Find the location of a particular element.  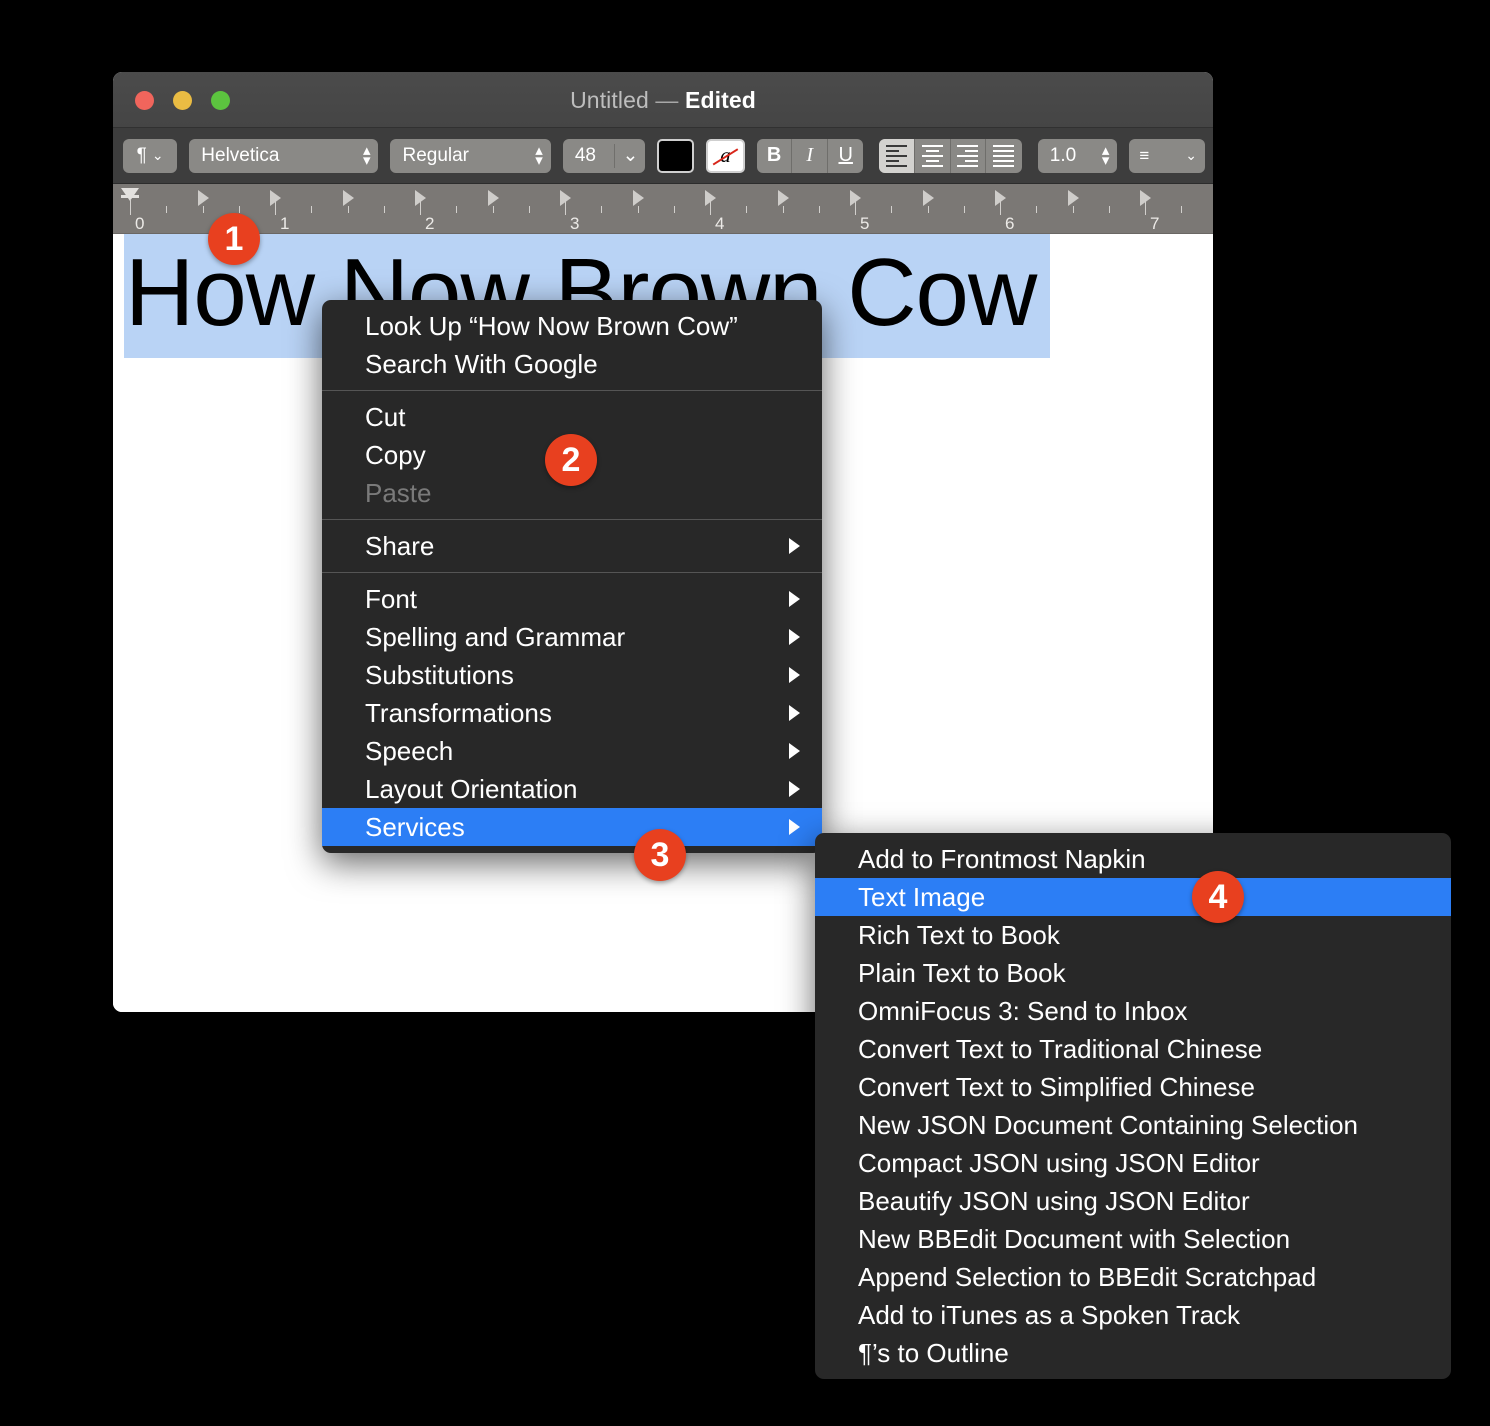

text-background-color-button: a is located at coordinates (725, 155).